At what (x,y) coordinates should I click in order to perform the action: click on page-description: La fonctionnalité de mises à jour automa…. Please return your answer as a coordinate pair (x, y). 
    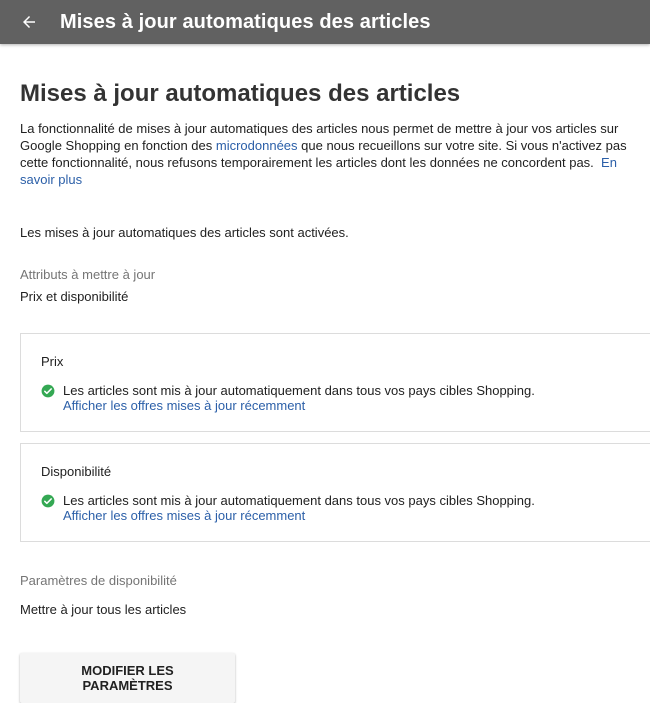
    Looking at the image, I should click on (325, 154).